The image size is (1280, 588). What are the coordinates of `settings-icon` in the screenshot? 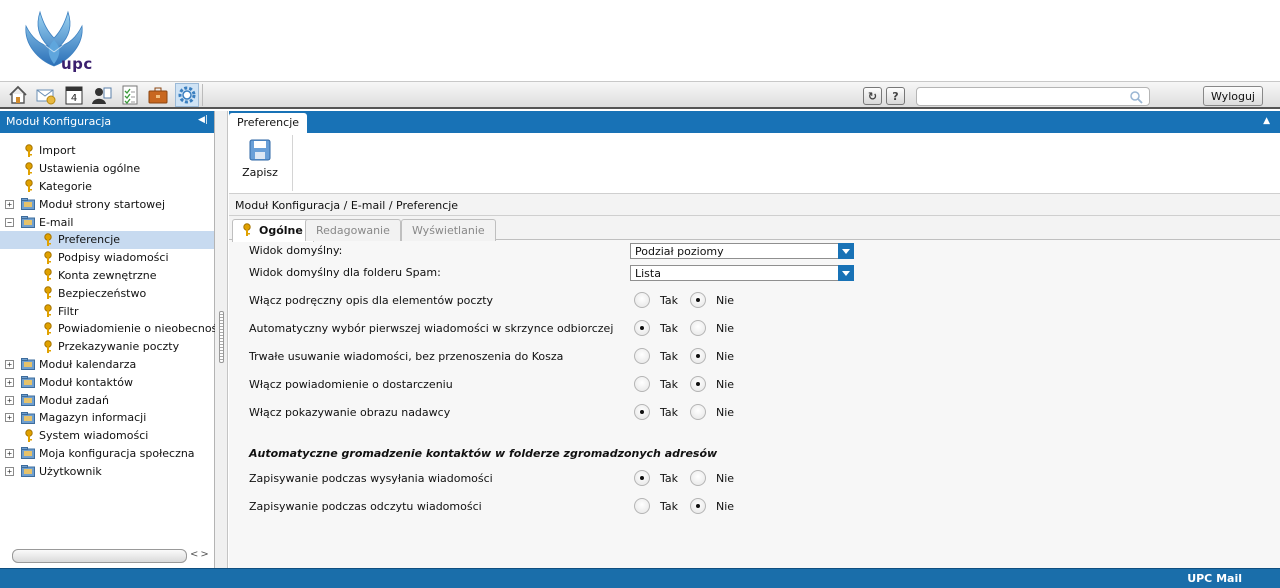 It's located at (187, 95).